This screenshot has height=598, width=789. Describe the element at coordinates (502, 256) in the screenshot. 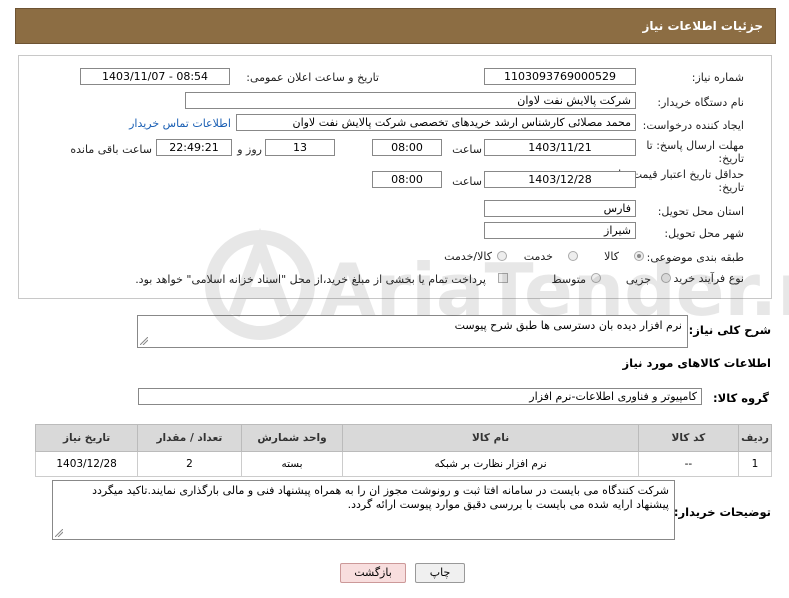

I see `category-radio-goods-service` at that location.